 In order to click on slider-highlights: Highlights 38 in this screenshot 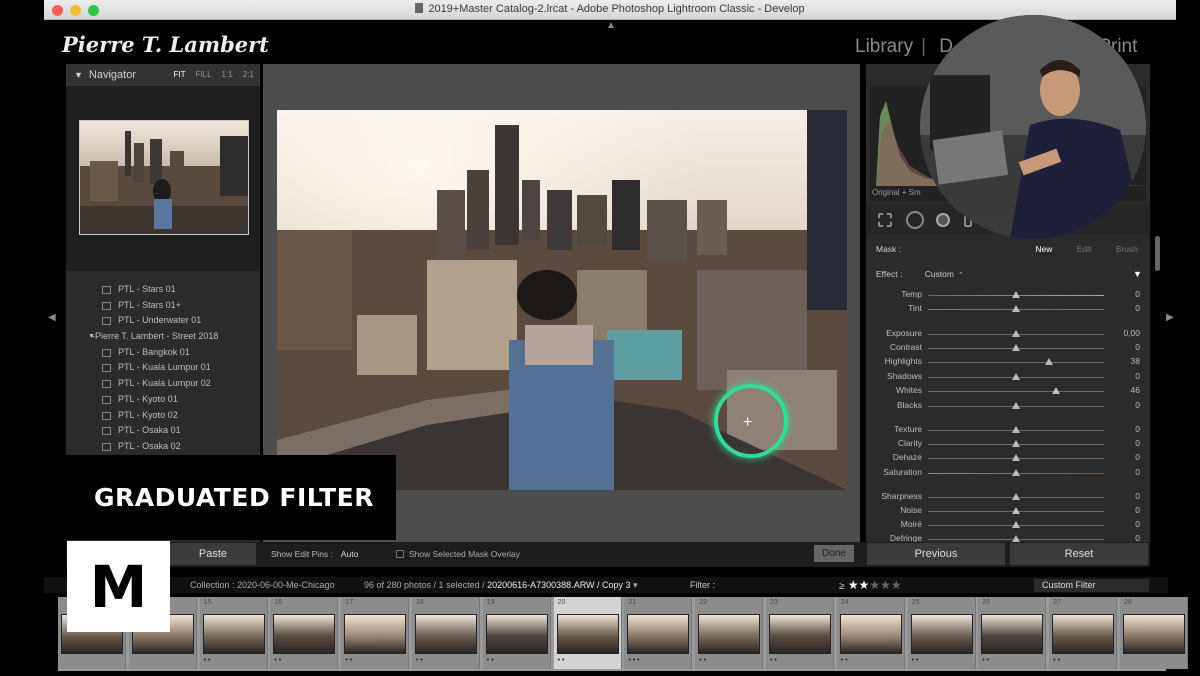, I will do `click(1008, 362)`.